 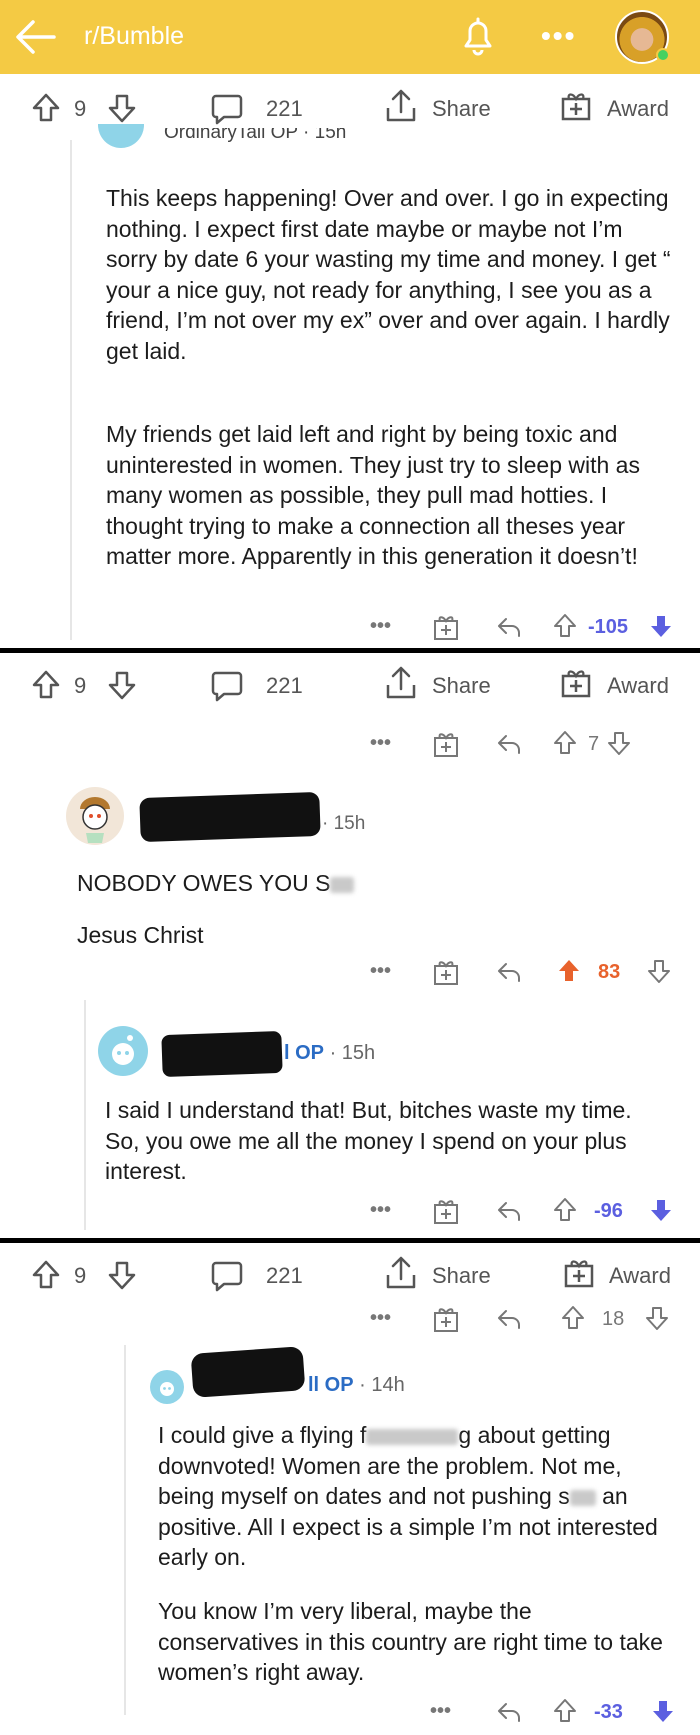 What do you see at coordinates (140, 935) in the screenshot?
I see `comment-body: Jesus Christ` at bounding box center [140, 935].